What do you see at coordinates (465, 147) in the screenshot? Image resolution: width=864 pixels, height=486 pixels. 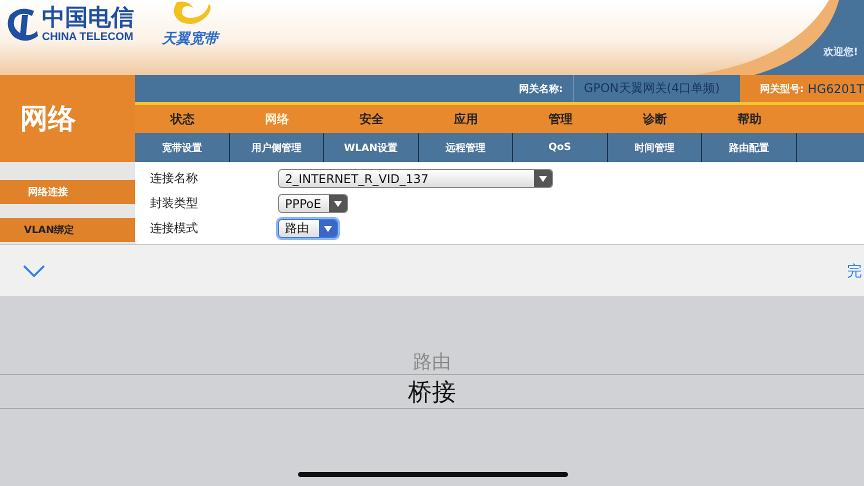 I see `subnav-tab: 远程管理` at bounding box center [465, 147].